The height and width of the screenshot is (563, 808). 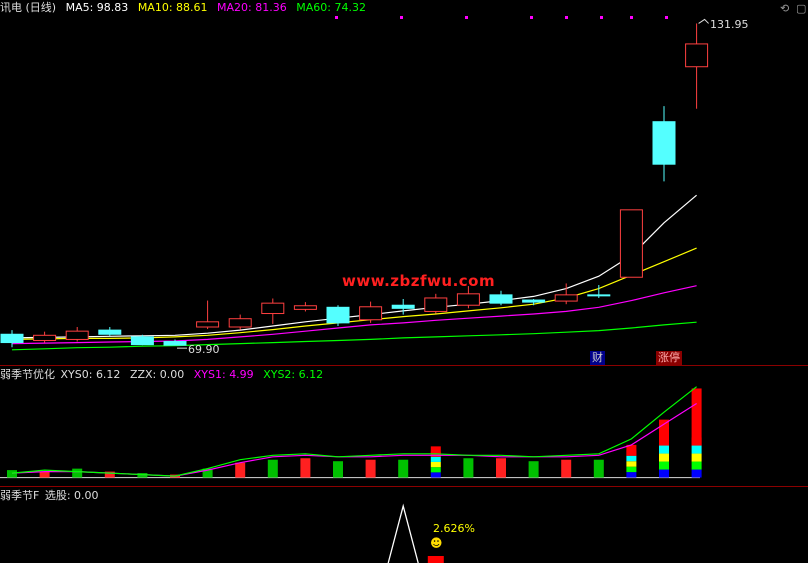 I want to click on watermark-text: www.zbzfwu.com, so click(x=419, y=281).